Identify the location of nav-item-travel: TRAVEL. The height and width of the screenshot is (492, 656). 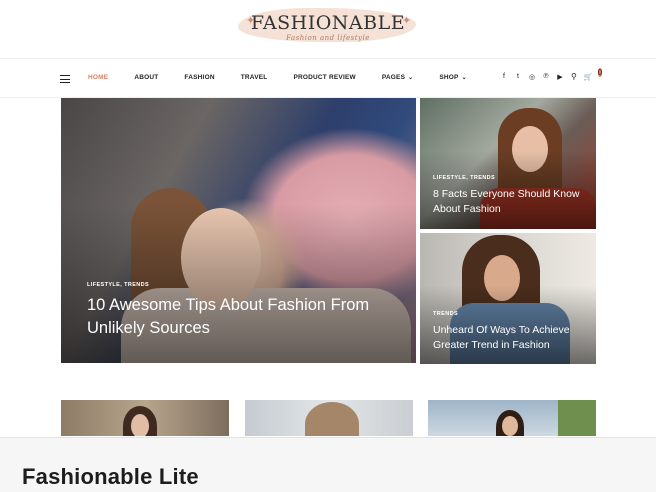
(254, 77).